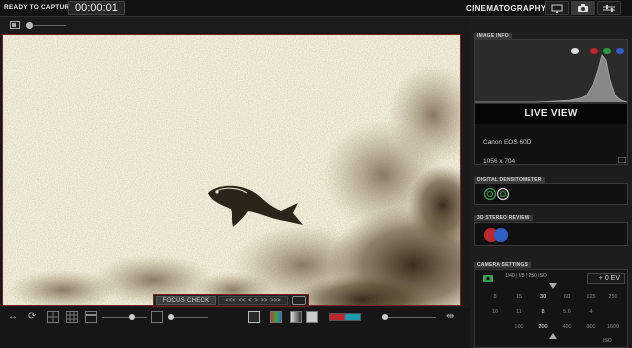  Describe the element at coordinates (171, 317) in the screenshot. I see `overlay-slider-handle` at that location.